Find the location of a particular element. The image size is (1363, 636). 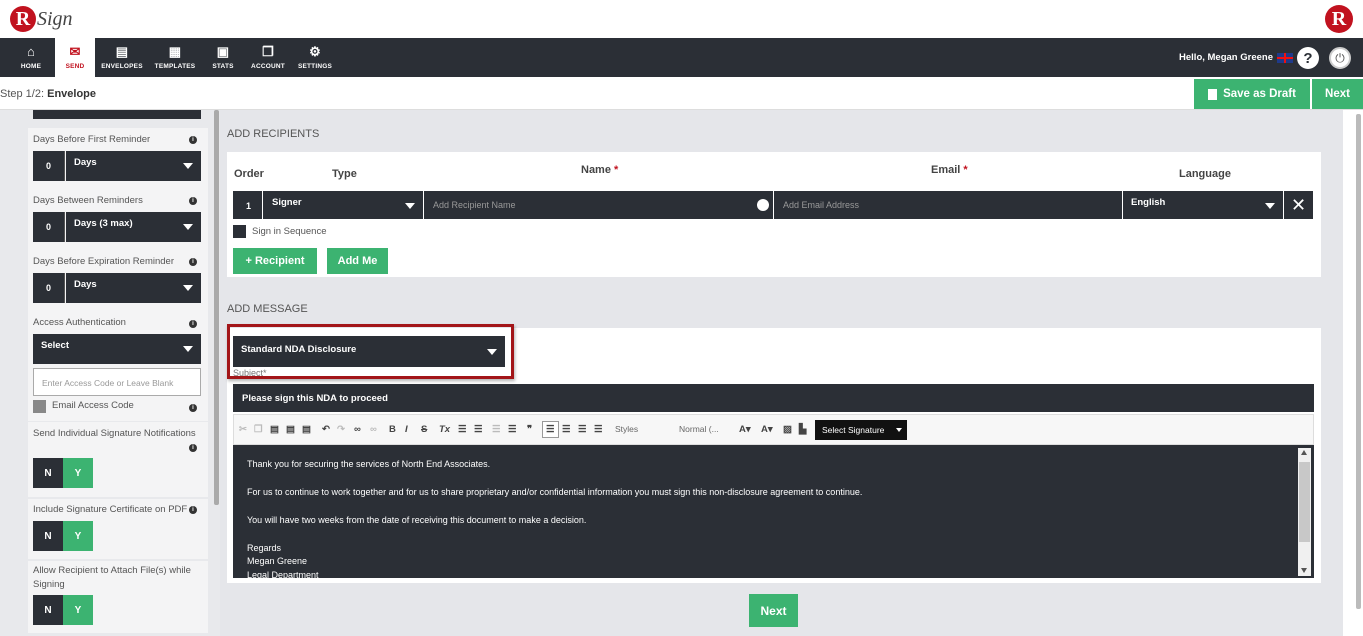

outdent-icon: ☰ is located at coordinates (496, 429).